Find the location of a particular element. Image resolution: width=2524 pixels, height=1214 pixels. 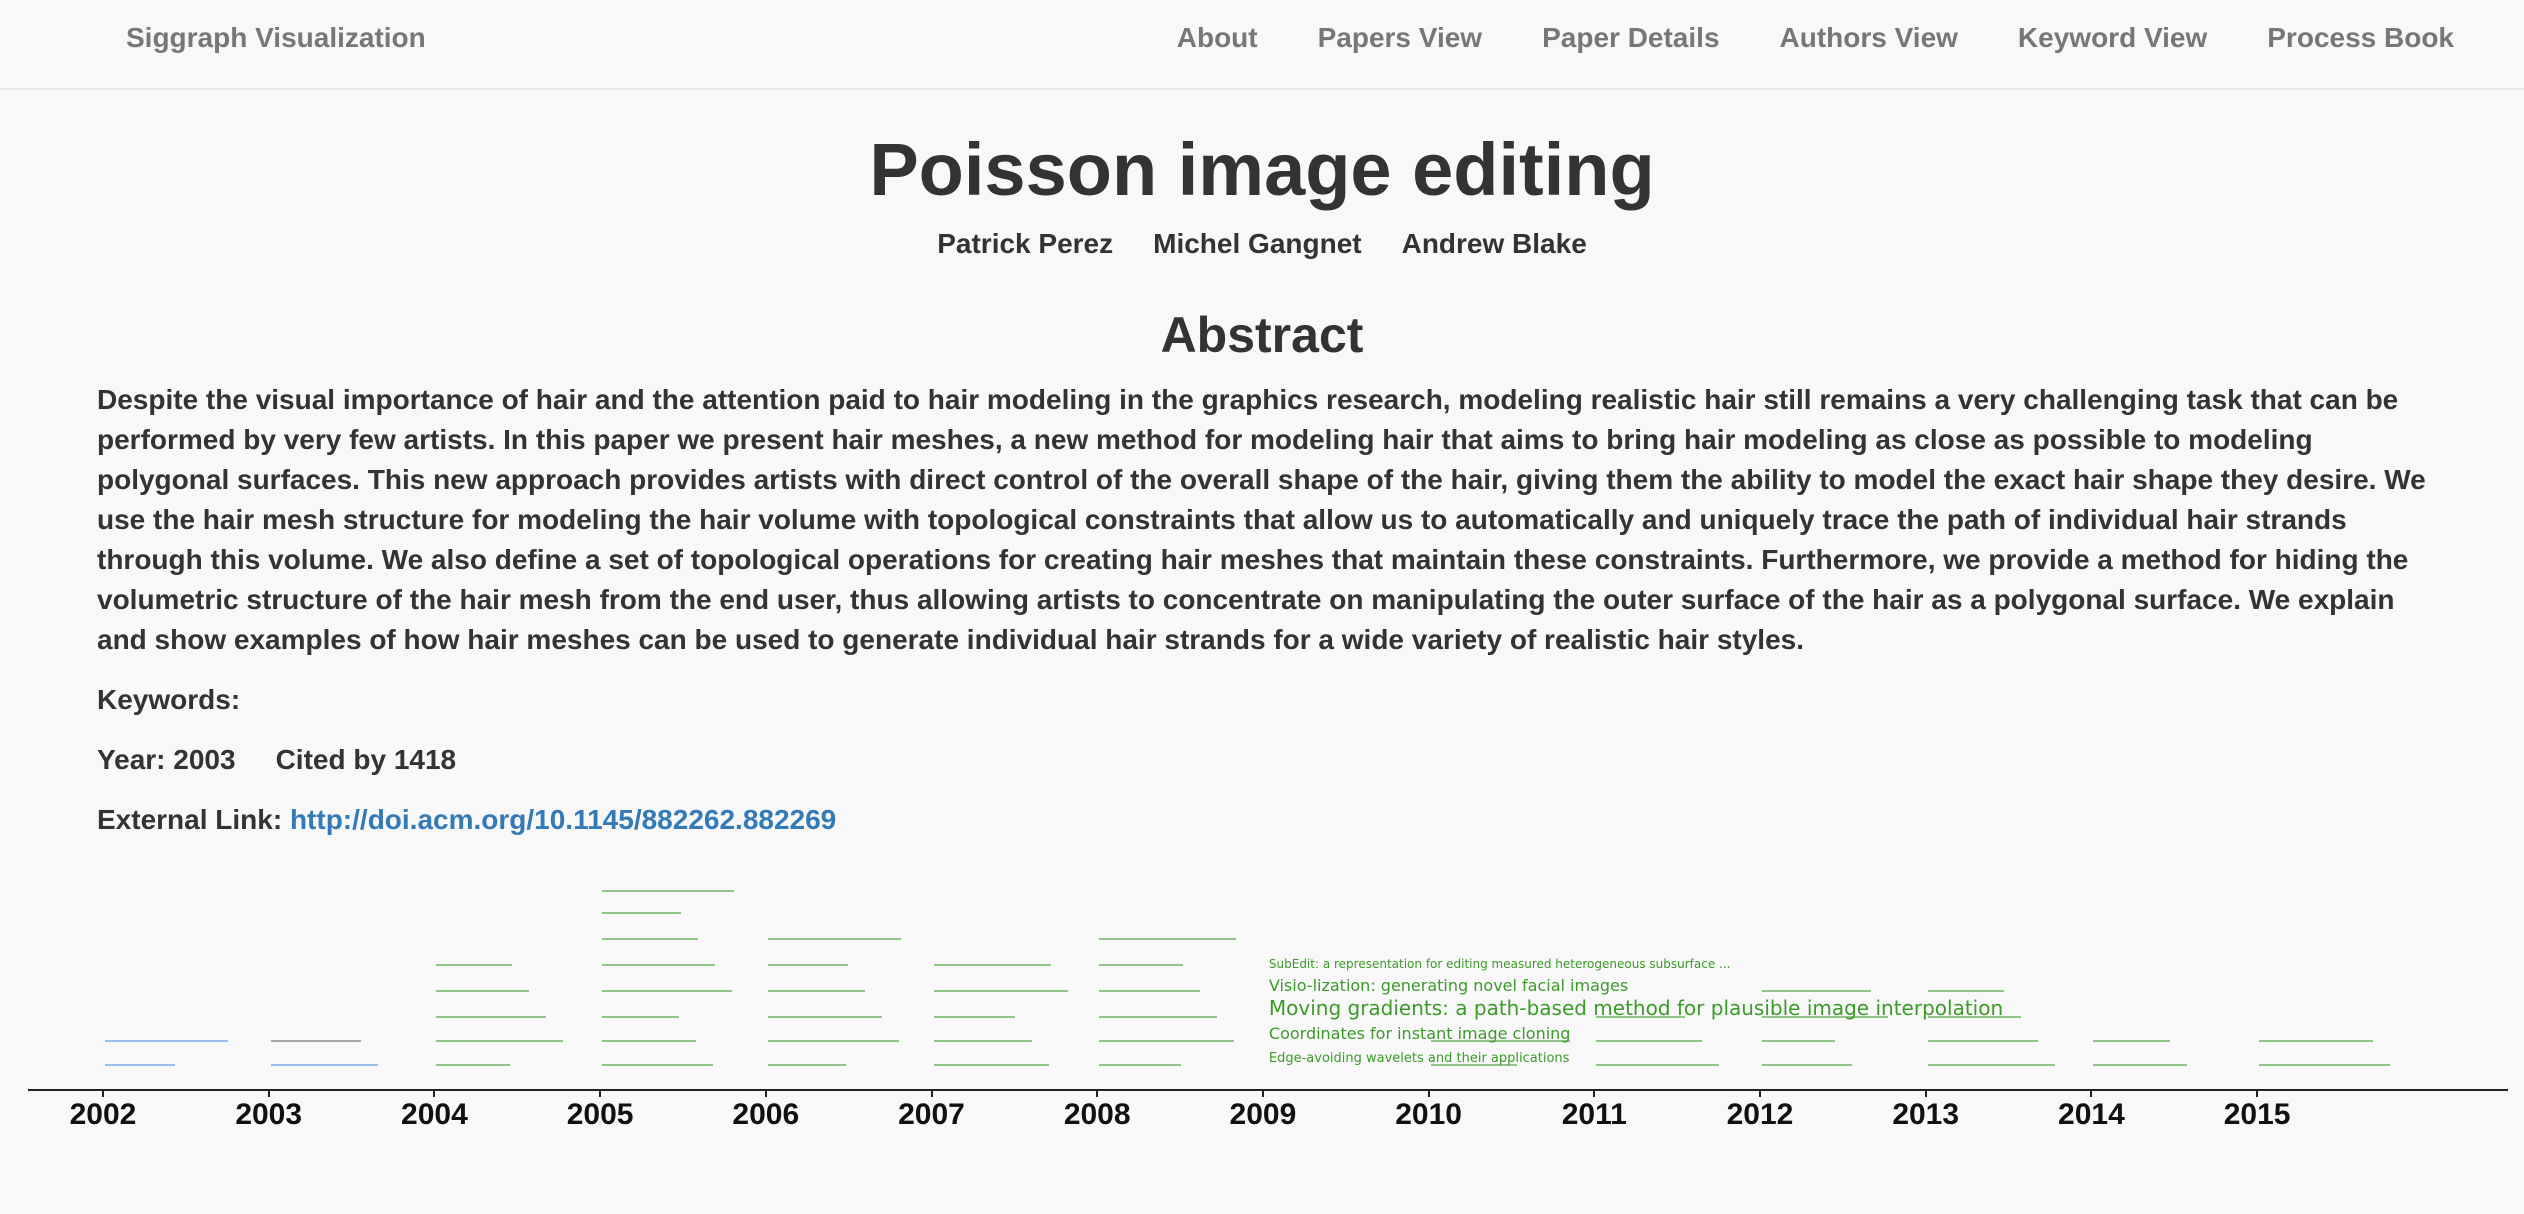

timeline-year-label: 2008 is located at coordinates (1097, 1114).